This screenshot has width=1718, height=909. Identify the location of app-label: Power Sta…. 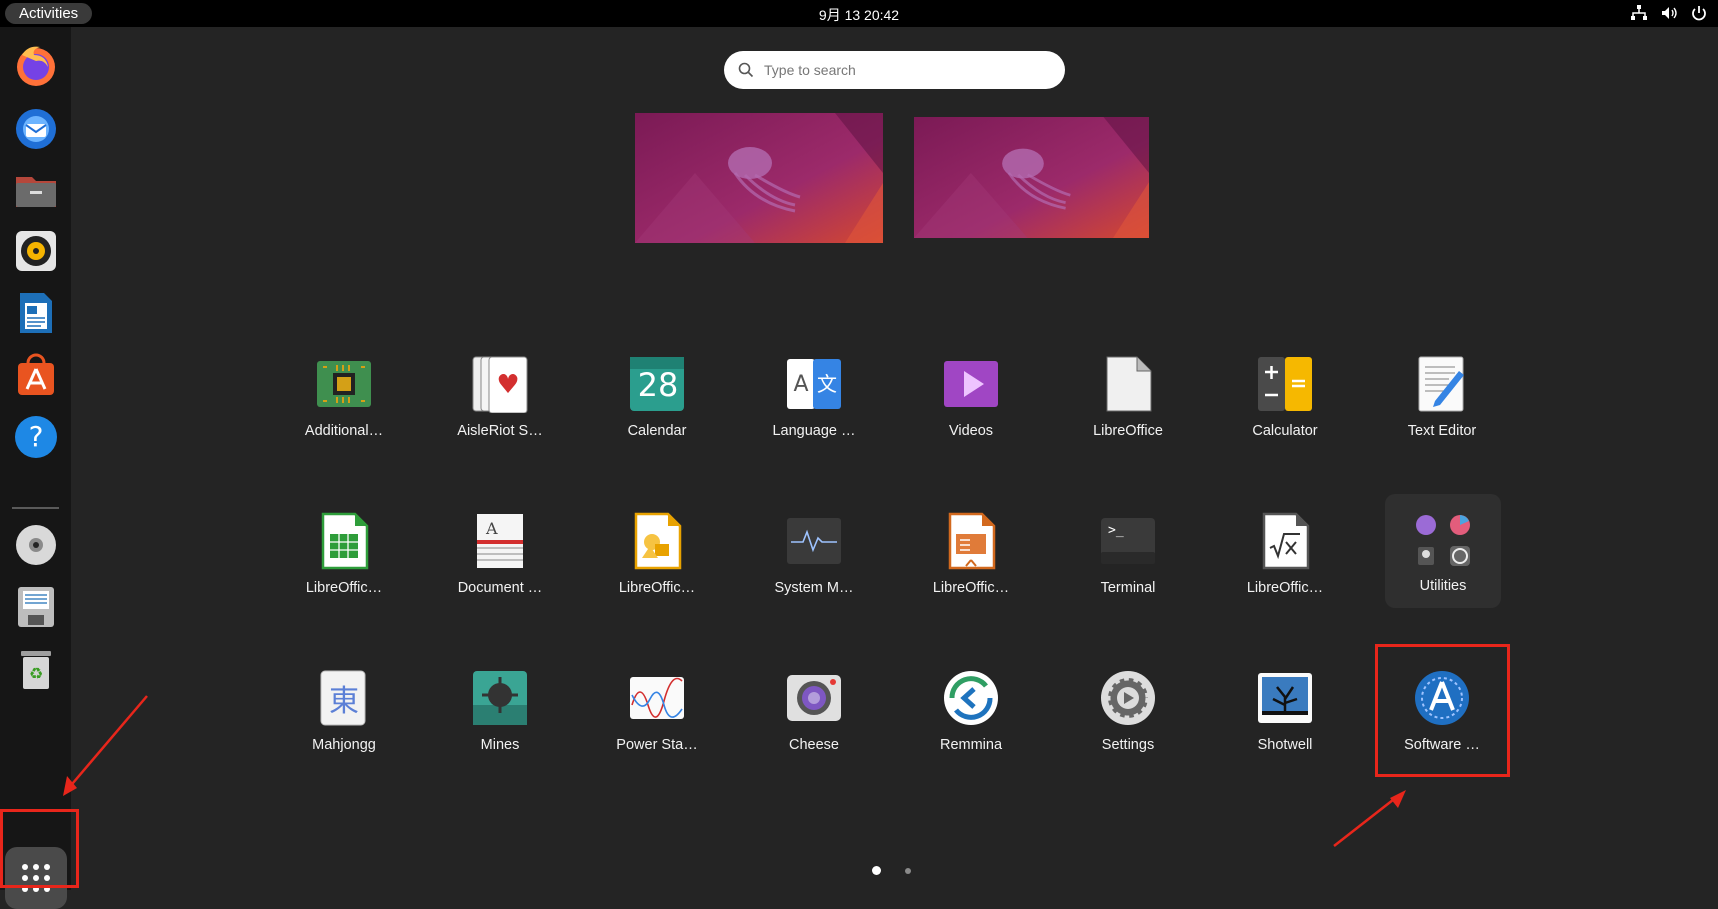
(657, 745).